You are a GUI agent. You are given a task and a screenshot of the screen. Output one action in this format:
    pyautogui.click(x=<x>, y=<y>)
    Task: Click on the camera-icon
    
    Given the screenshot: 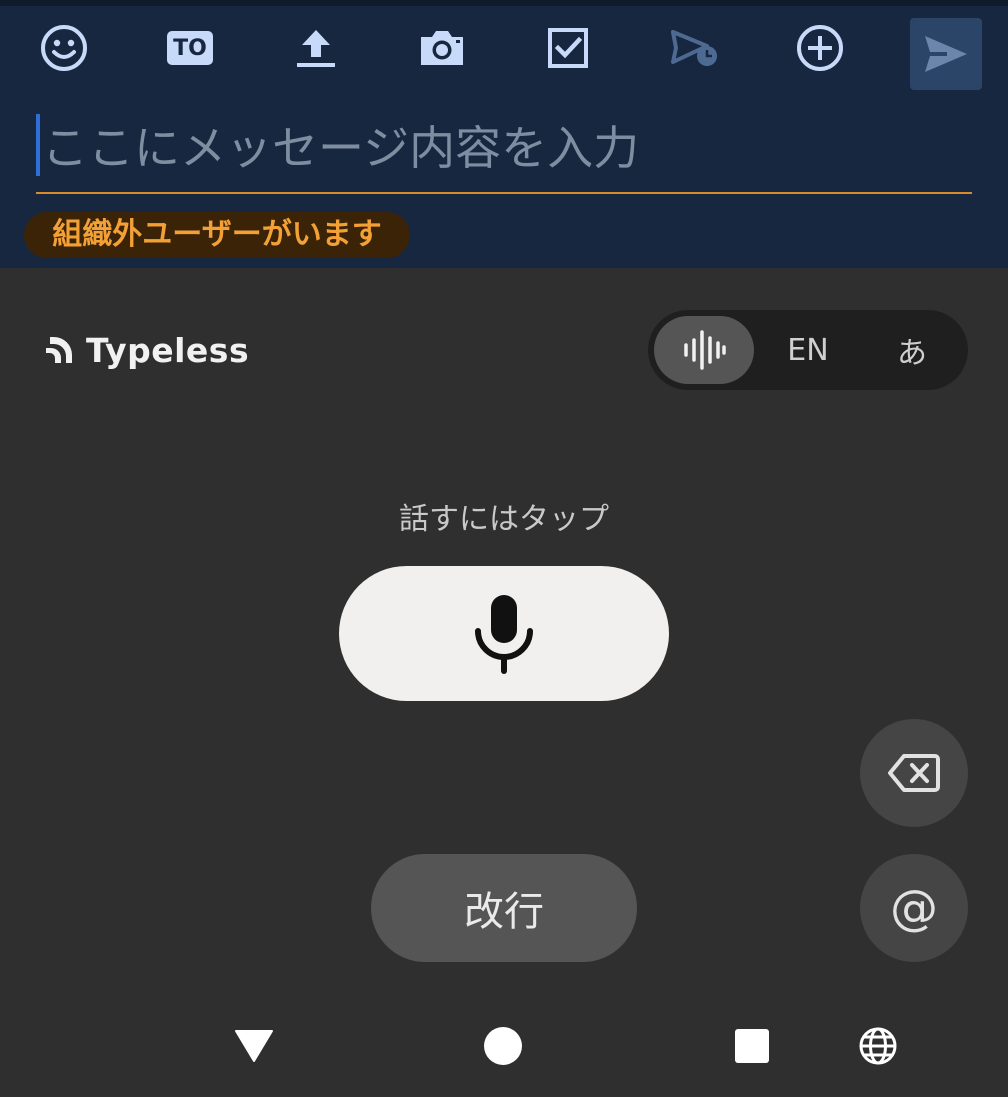 What is the action you would take?
    pyautogui.click(x=442, y=48)
    